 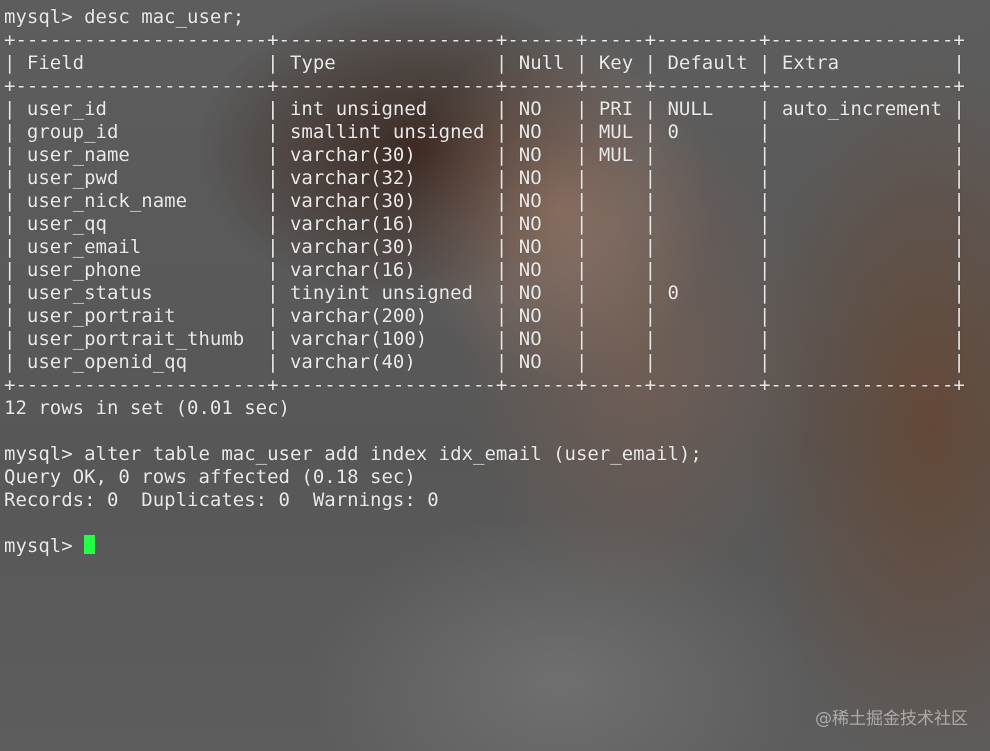 I want to click on command-line-desc: mysql> desc mac_user;, so click(x=495, y=17).